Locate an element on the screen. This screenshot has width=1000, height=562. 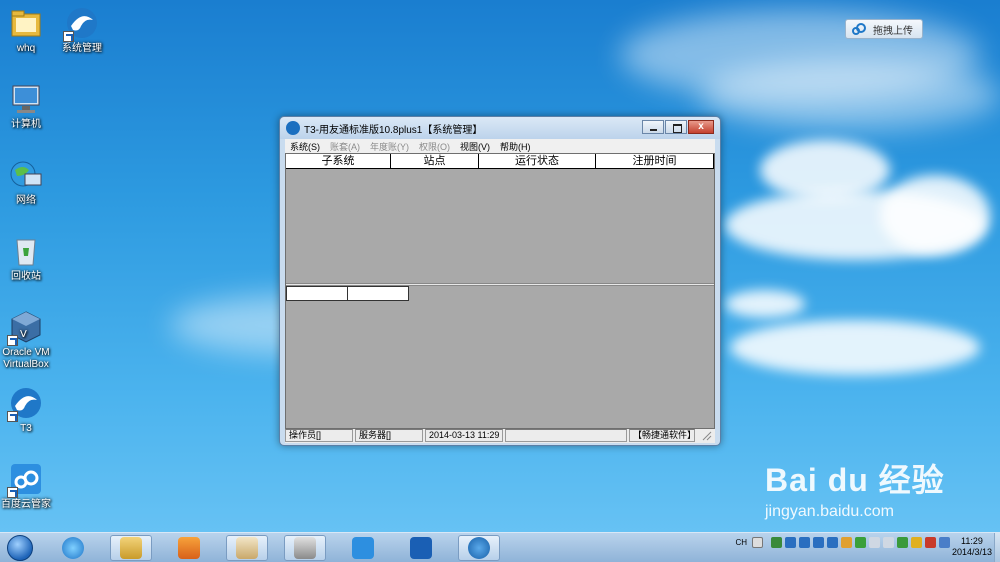
desktop-icon-recycle-bin: 回收站 is located at coordinates (29, 258).